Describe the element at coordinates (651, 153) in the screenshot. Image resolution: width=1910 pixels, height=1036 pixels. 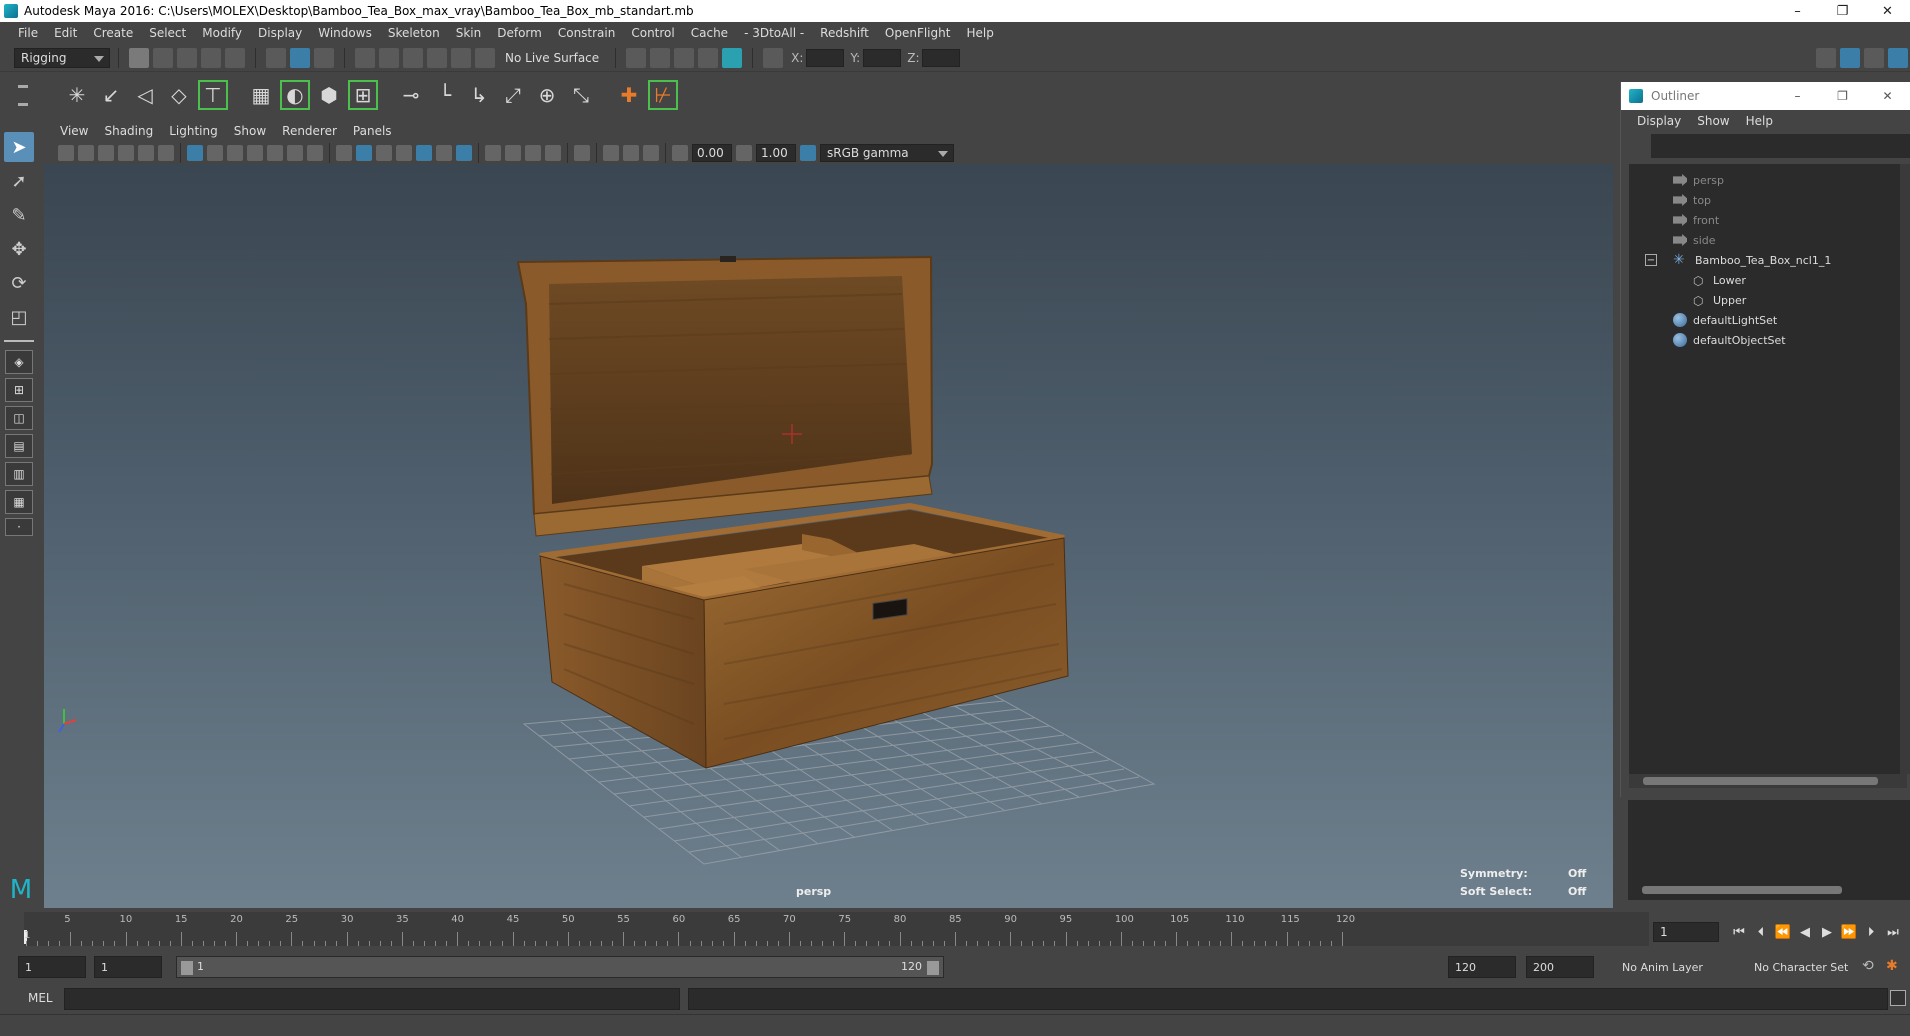
I see `xray-active-icon` at that location.